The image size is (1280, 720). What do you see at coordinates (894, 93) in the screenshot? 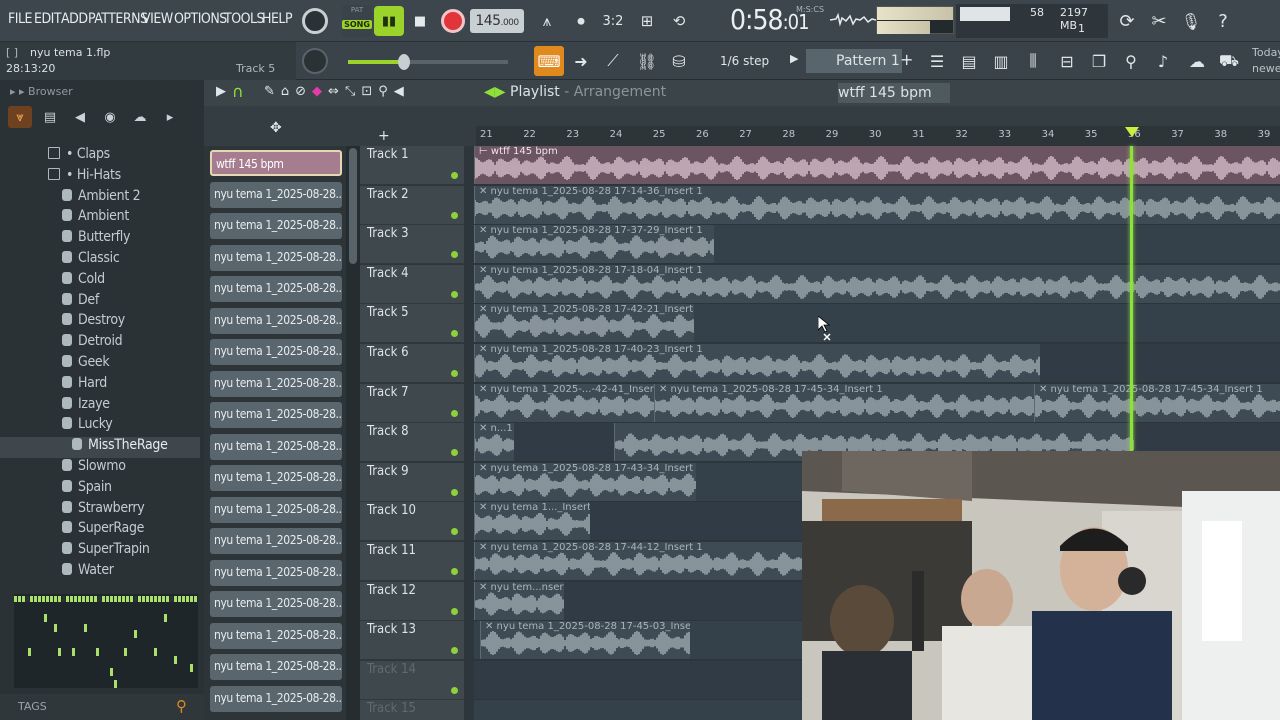
I see `tempo-track-label: wtff 145 bpm` at bounding box center [894, 93].